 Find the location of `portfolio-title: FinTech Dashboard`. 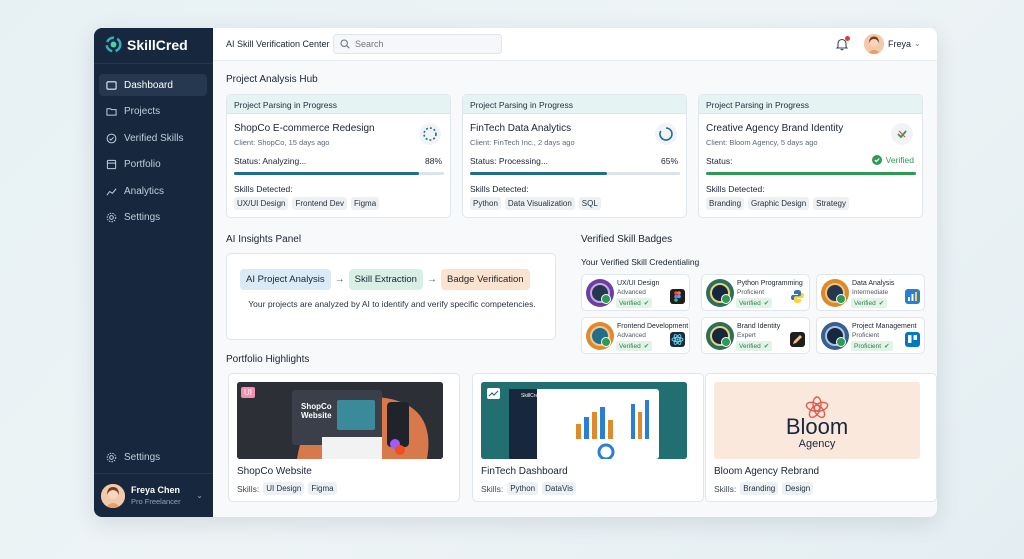

portfolio-title: FinTech Dashboard is located at coordinates (524, 471).